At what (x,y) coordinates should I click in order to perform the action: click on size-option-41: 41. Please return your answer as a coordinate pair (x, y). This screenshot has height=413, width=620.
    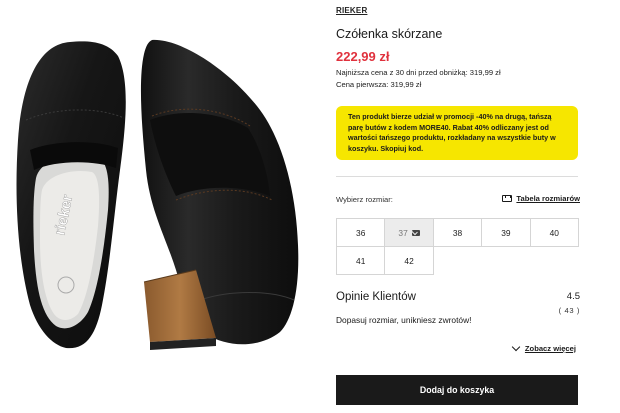
    Looking at the image, I should click on (361, 260).